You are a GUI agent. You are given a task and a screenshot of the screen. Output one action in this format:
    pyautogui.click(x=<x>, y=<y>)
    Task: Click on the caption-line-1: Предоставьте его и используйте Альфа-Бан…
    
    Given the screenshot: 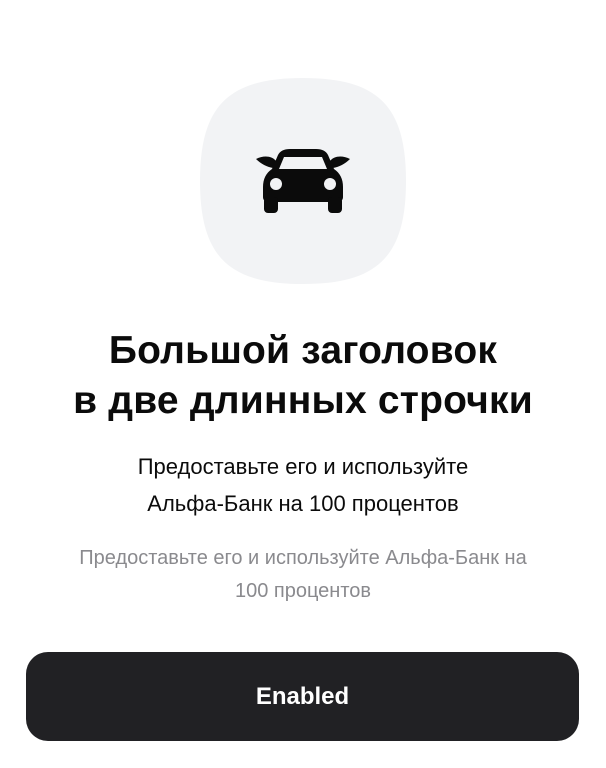 What is the action you would take?
    pyautogui.click(x=303, y=558)
    